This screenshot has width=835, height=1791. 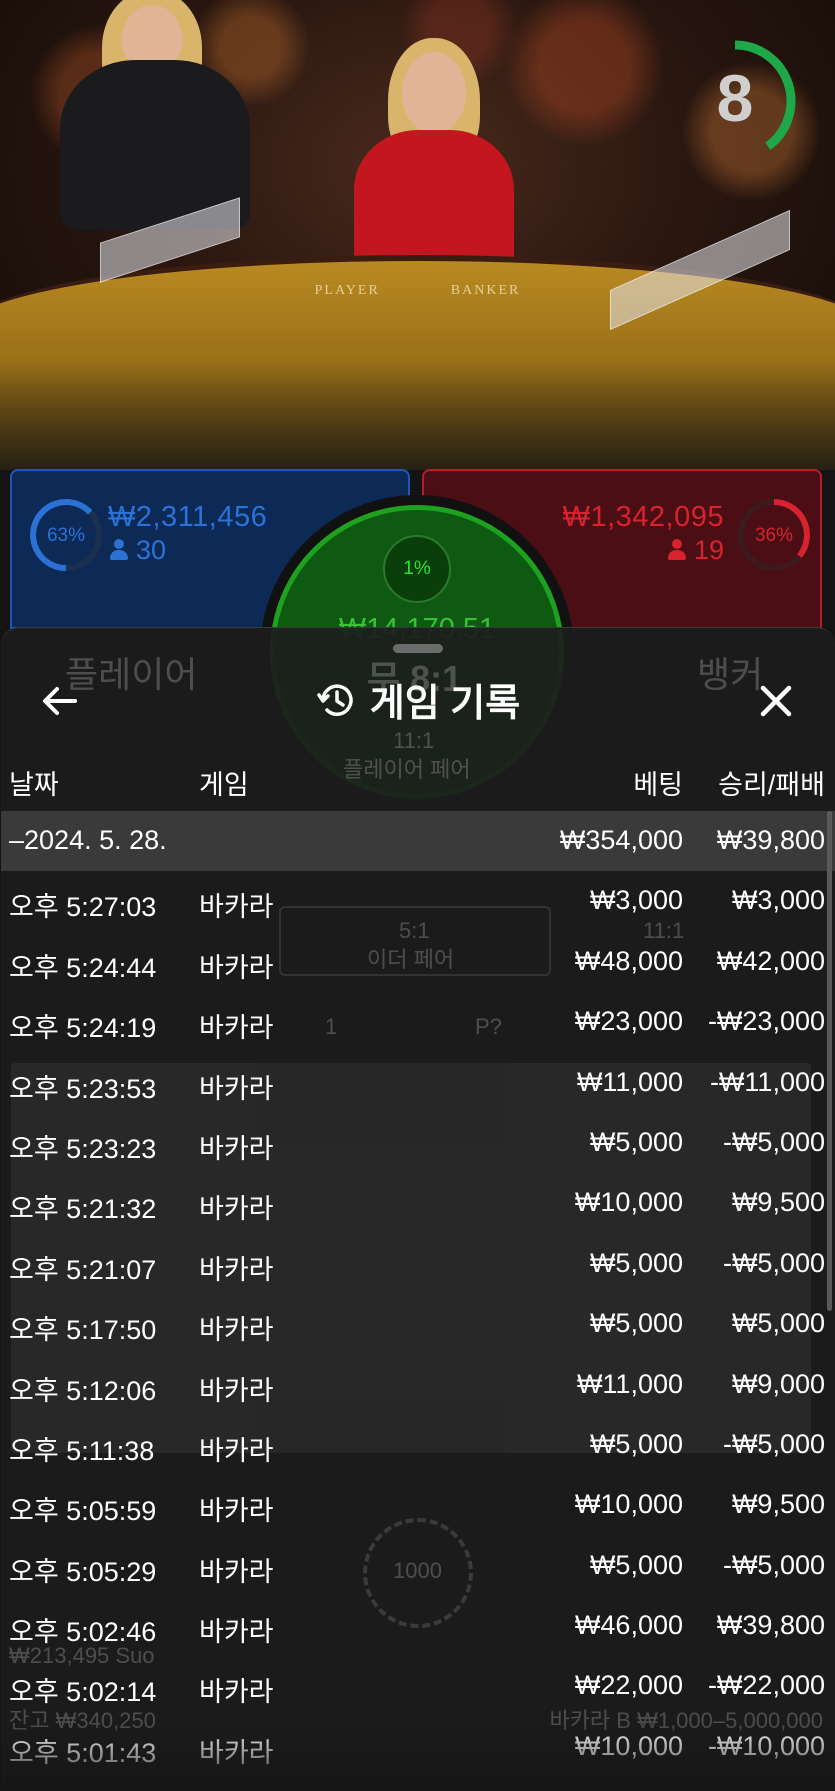 What do you see at coordinates (83, 1692) in the screenshot?
I see `row-time: 오후 5:02:14` at bounding box center [83, 1692].